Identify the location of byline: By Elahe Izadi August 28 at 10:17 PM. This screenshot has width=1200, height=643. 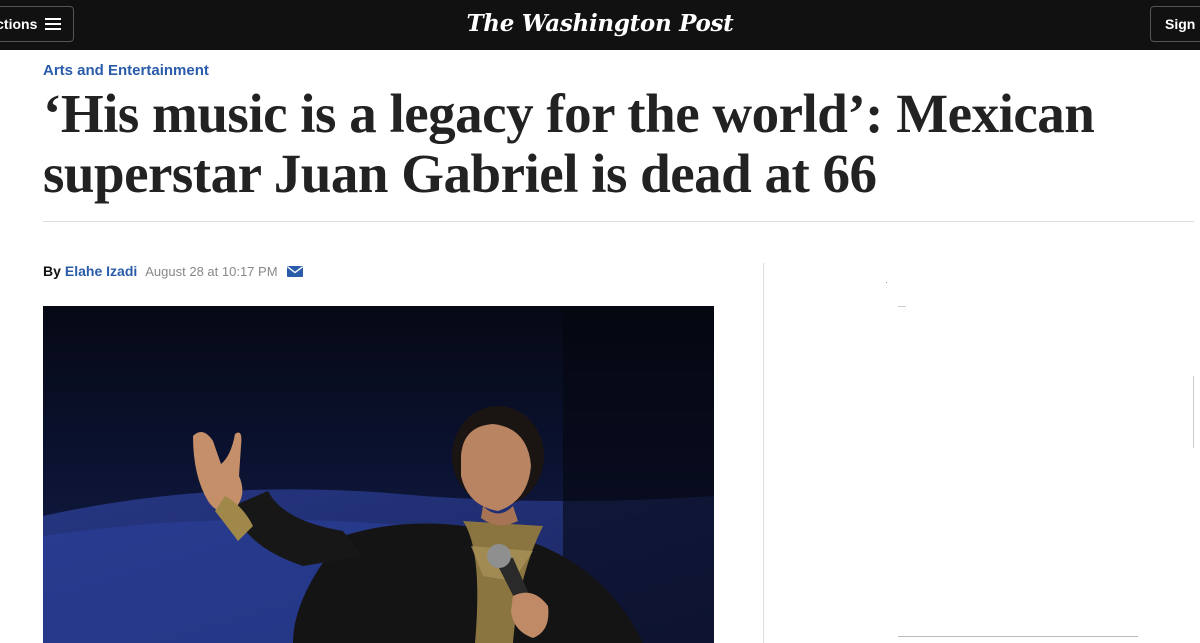
(173, 271).